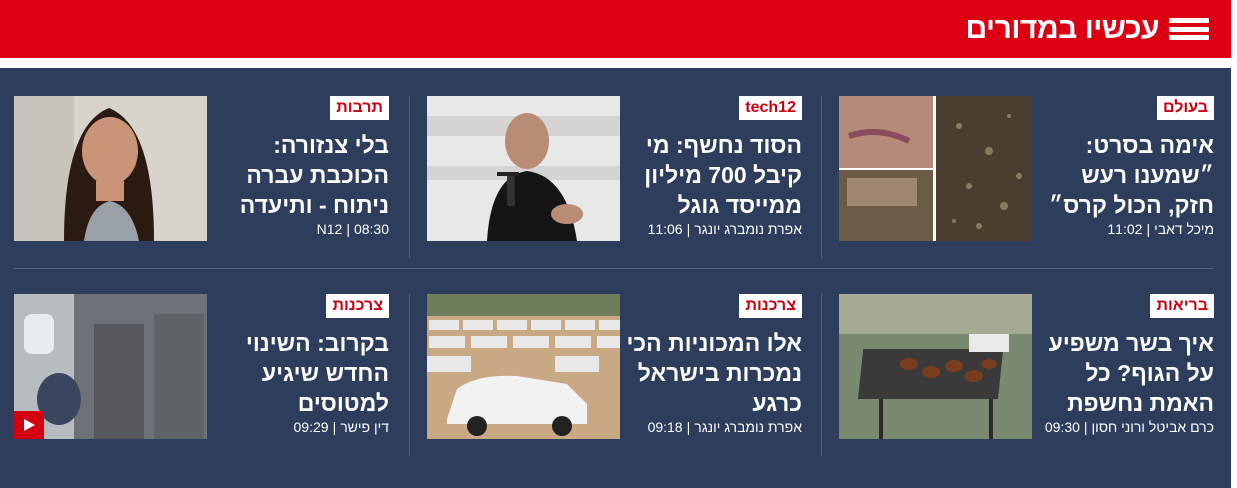 The height and width of the screenshot is (488, 1237). I want to click on article-headline: בלי צנזורה: הכוכבת עברה ניתוח - ותיעדה, so click(300, 175).